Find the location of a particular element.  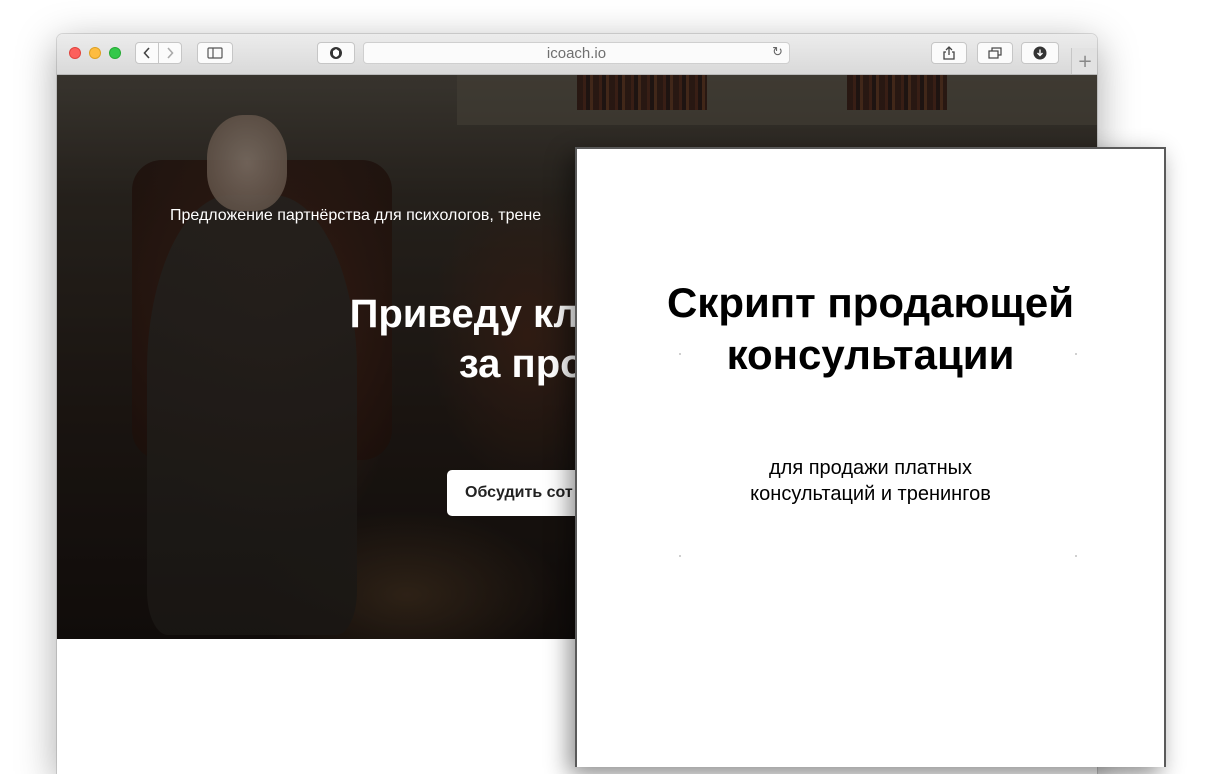

minimize-window-button is located at coordinates (95, 53).